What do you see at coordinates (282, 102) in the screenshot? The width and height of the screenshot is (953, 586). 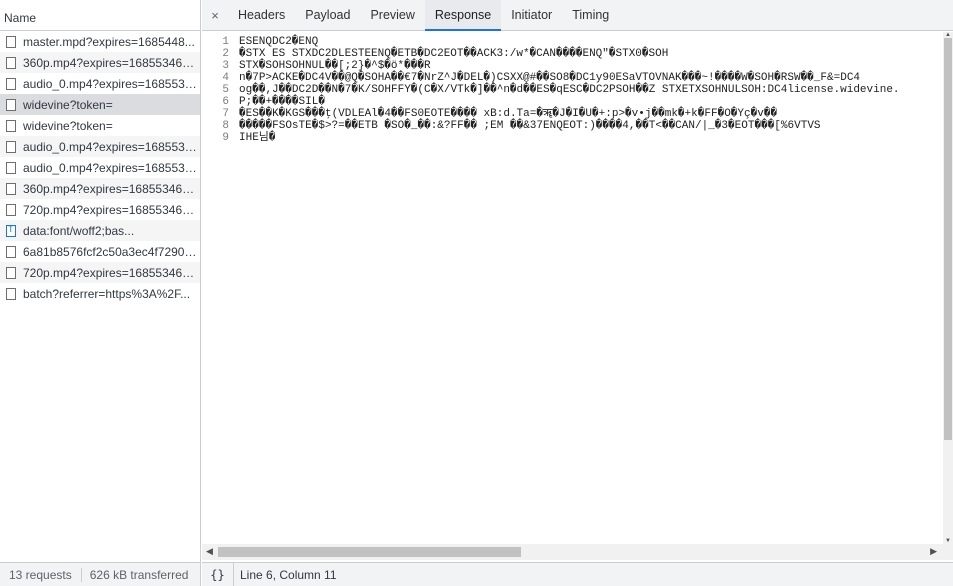 I see `line-text: P;��+����SIL�` at bounding box center [282, 102].